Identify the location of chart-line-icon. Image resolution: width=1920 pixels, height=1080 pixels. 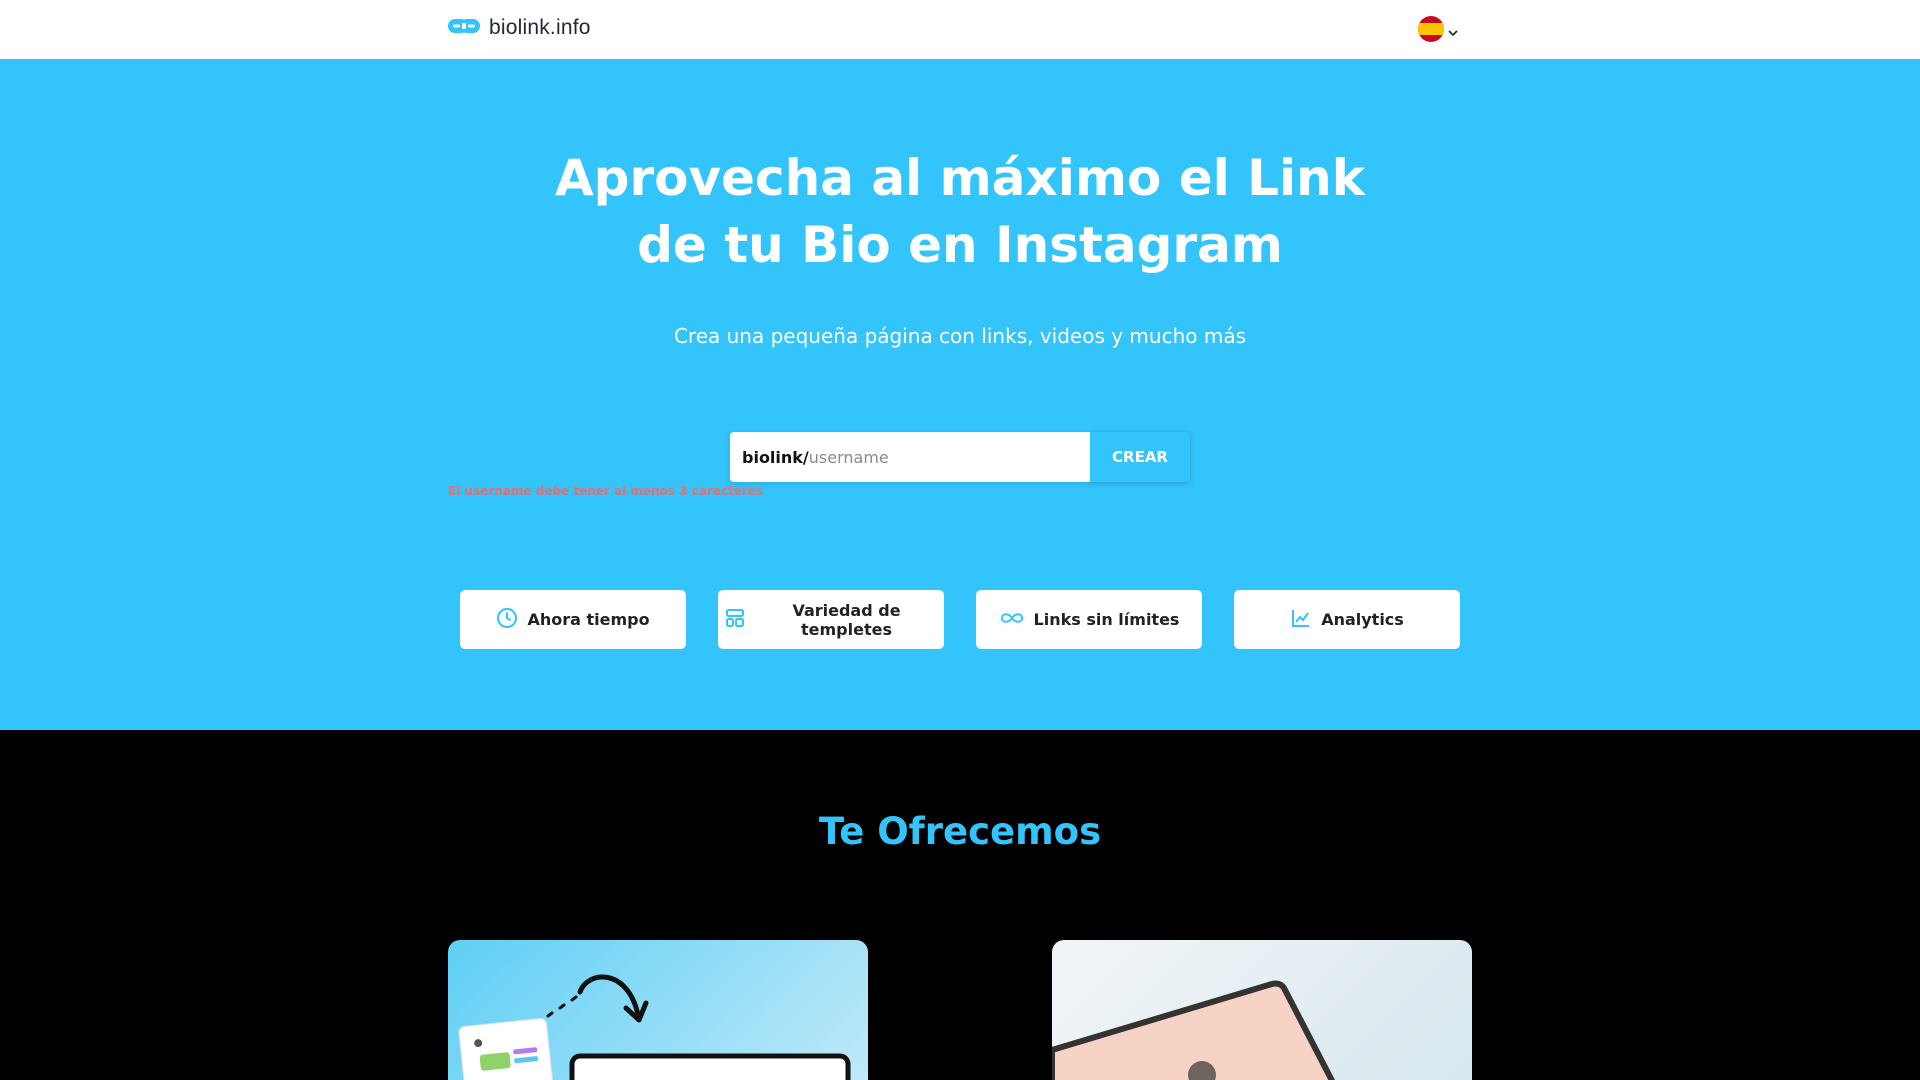
(1301, 620).